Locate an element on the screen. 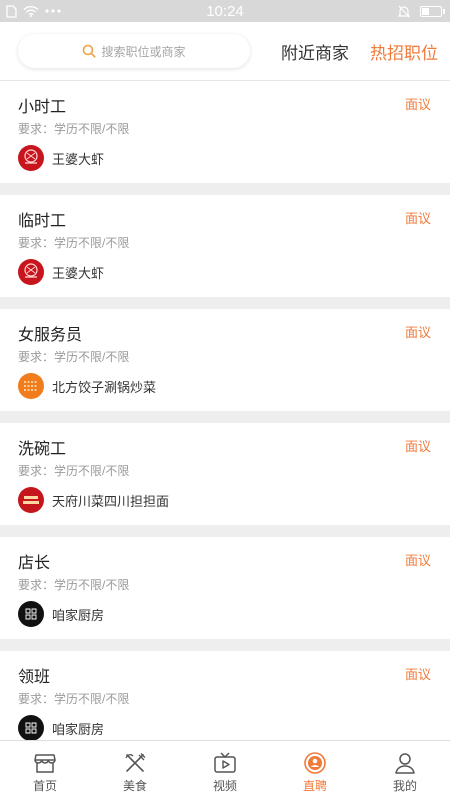  job-shop: 北方饺子涮锅炒菜 is located at coordinates (87, 386).